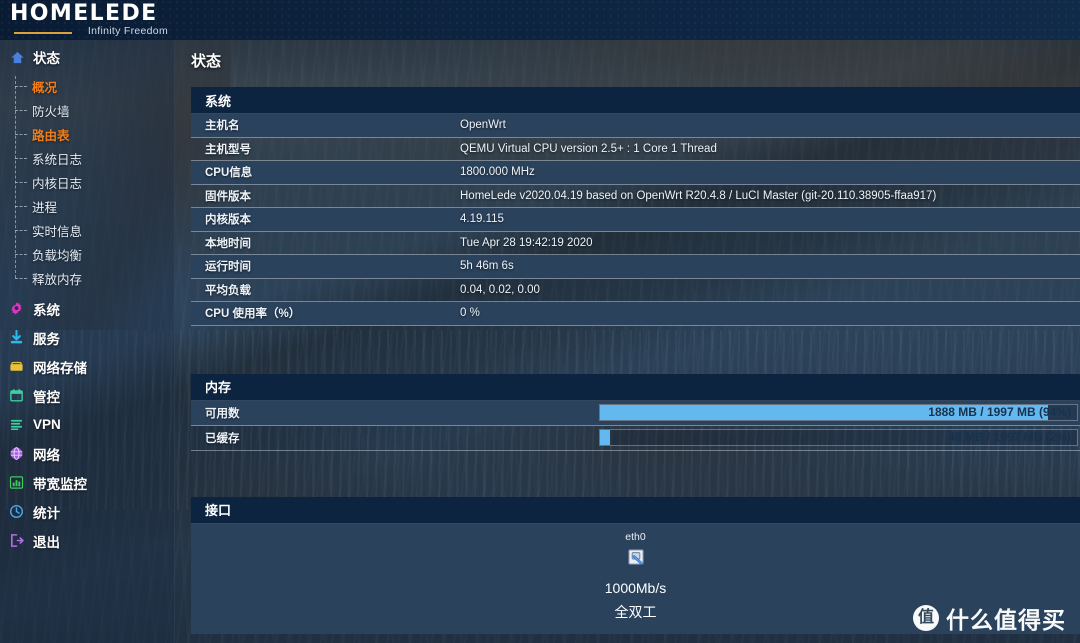 Image resolution: width=1080 pixels, height=643 pixels. I want to click on progress-fill, so click(605, 437).